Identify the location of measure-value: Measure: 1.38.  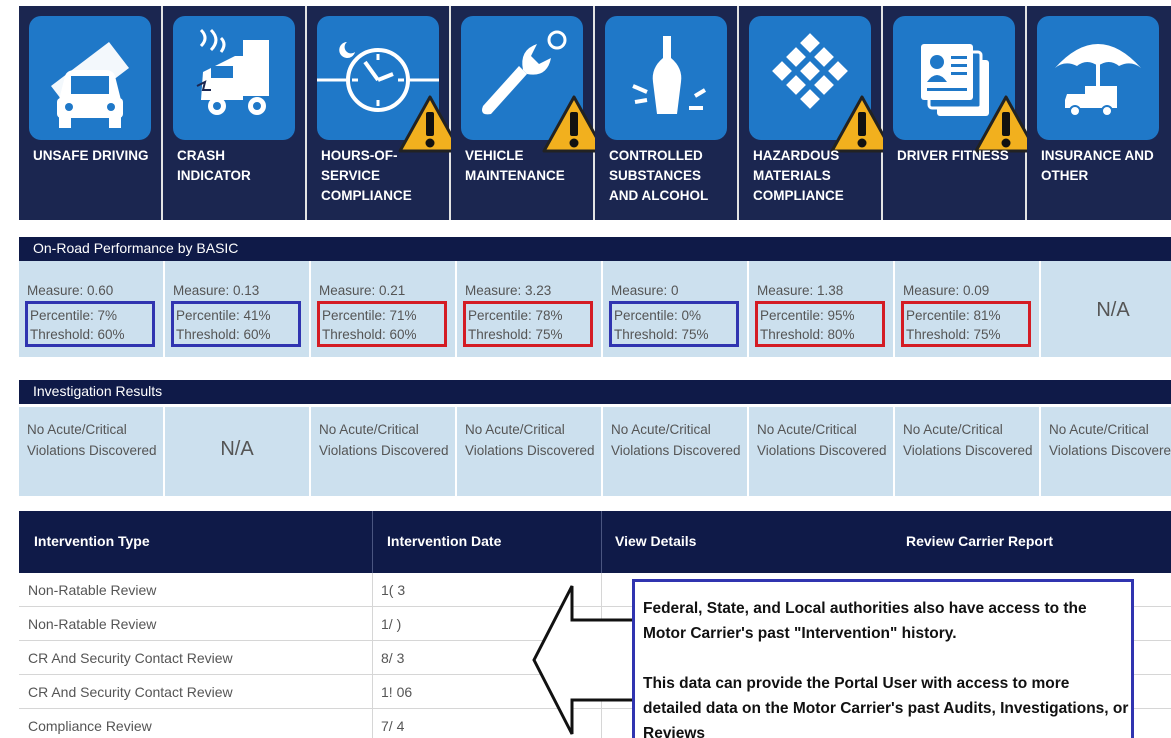
(800, 290).